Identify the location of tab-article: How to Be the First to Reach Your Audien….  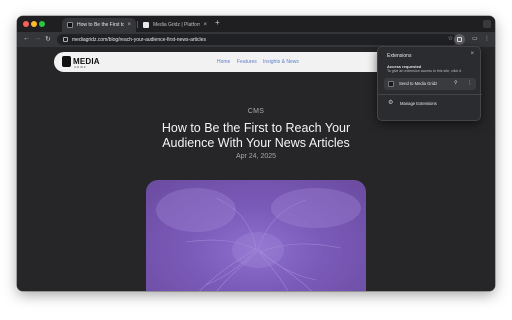
(99, 25).